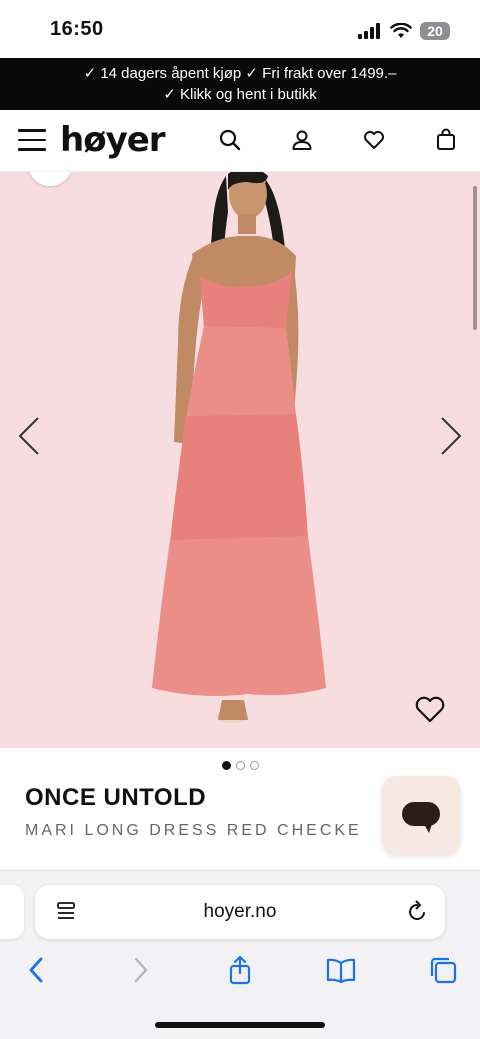 The image size is (480, 1039). I want to click on signal-icon, so click(369, 31).